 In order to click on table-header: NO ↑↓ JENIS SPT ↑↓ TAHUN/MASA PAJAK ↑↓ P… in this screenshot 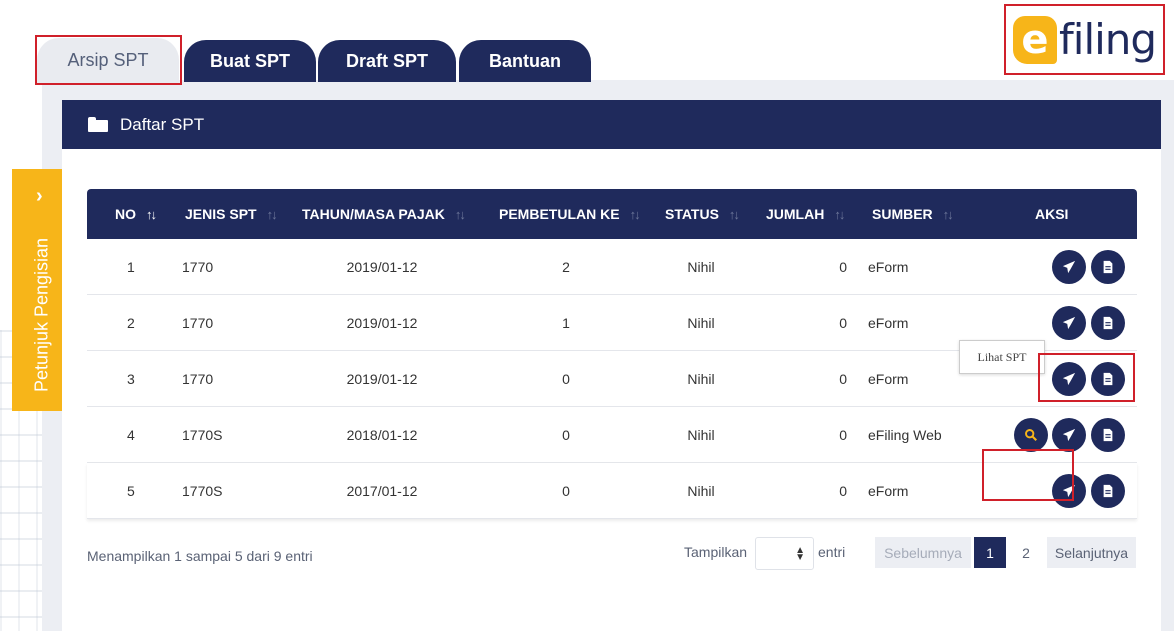, I will do `click(612, 214)`.